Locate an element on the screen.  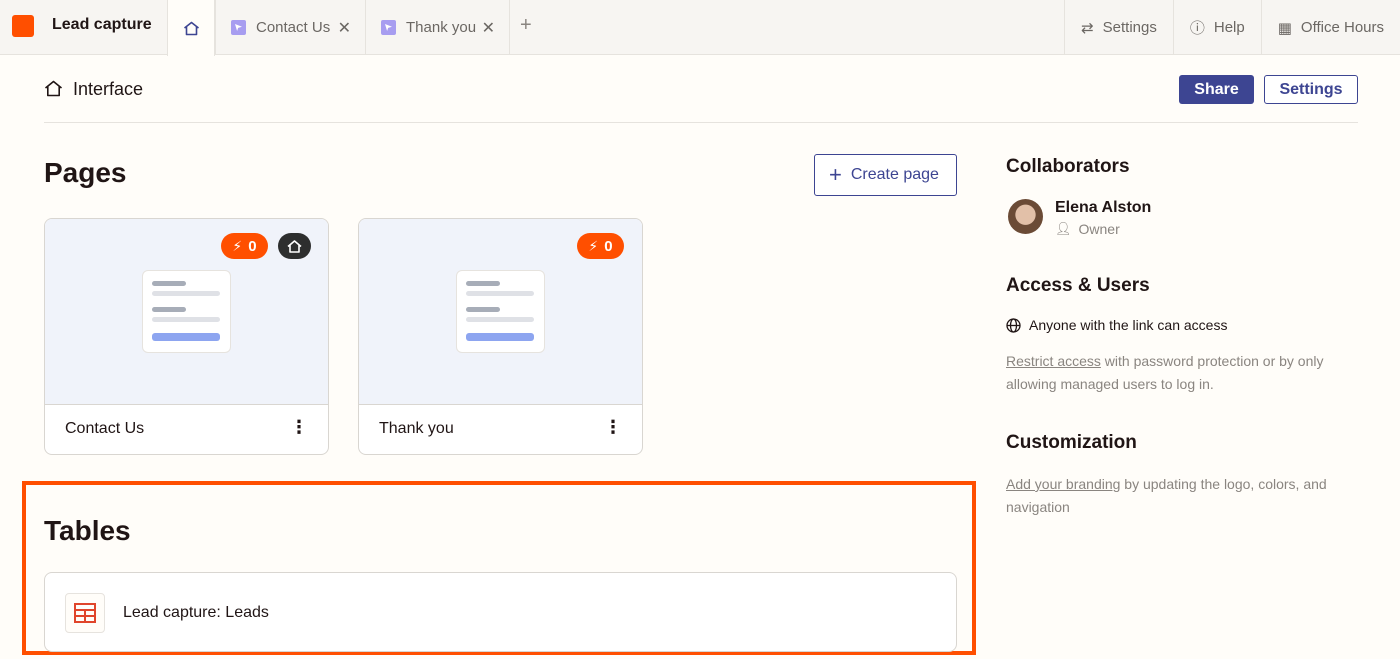
tab-home is located at coordinates (191, 28).